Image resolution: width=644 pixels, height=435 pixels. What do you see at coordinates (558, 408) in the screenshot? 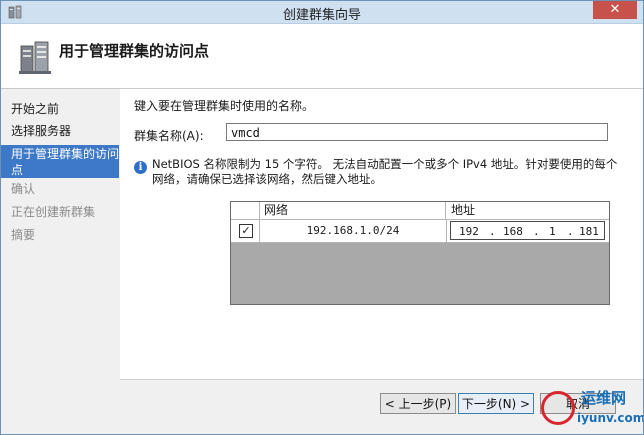
I see `watermark-logo-icon` at bounding box center [558, 408].